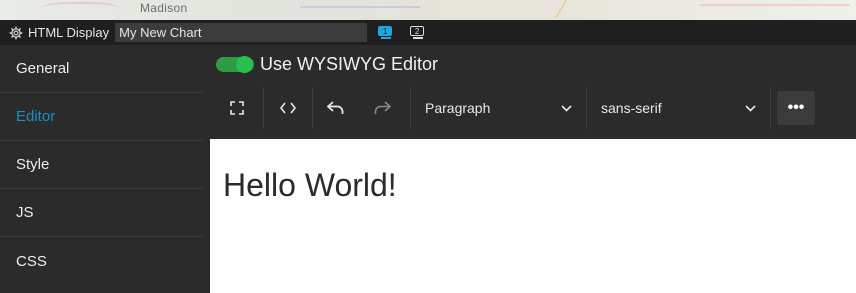 The width and height of the screenshot is (856, 293). I want to click on fullscreen-icon, so click(236, 108).